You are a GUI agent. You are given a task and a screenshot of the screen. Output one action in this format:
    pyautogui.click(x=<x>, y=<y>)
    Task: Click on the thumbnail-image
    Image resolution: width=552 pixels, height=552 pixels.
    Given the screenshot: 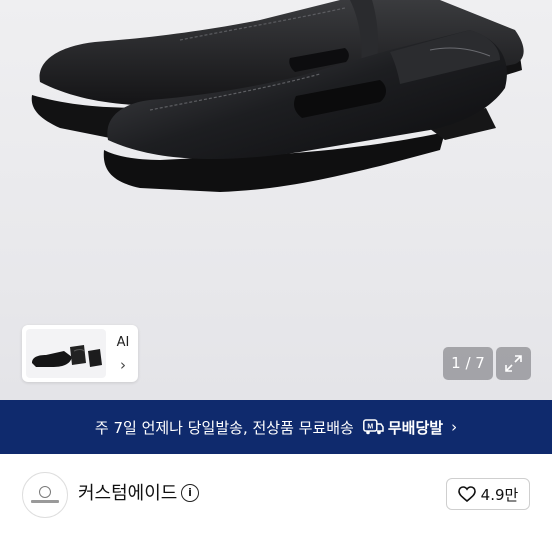 What is the action you would take?
    pyautogui.click(x=66, y=353)
    